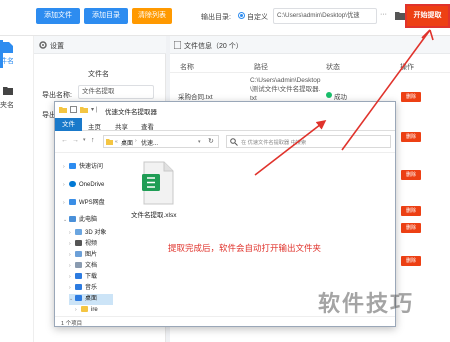  I want to click on start-extract-button: 开始提取, so click(427, 16).